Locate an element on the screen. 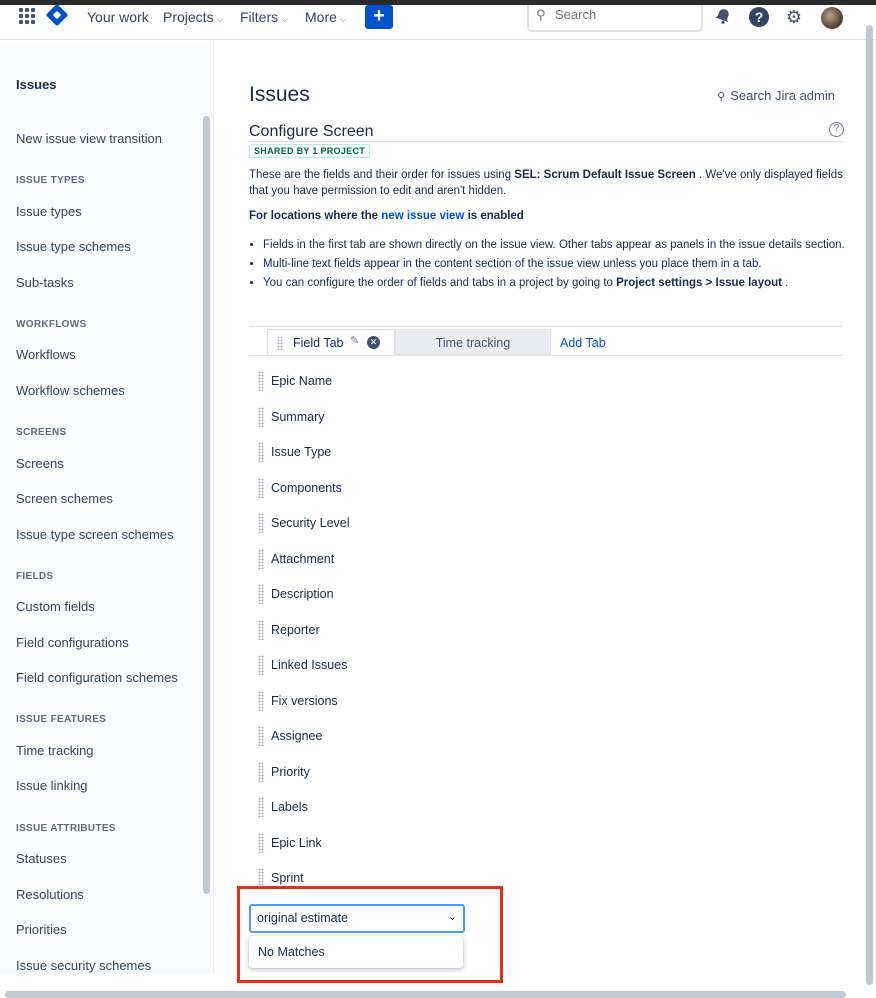  sidebar-item-screen-schemes: Screen schemes is located at coordinates (64, 498).